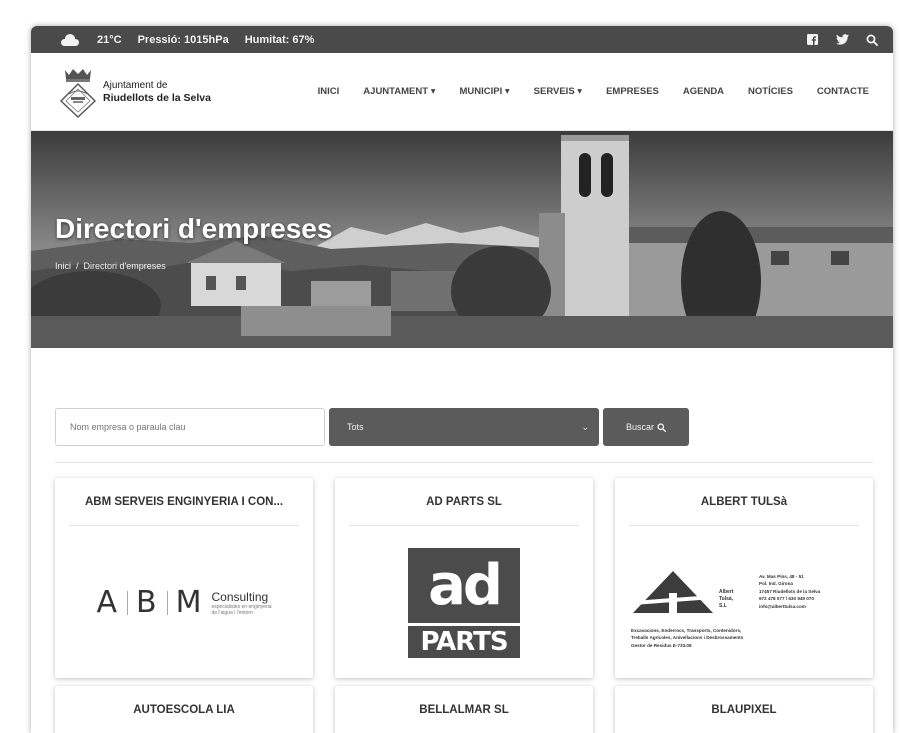 This screenshot has height=733, width=901. Describe the element at coordinates (781, 576) in the screenshot. I see `address-line: Av. Mas Pins, 48 - 51` at that location.